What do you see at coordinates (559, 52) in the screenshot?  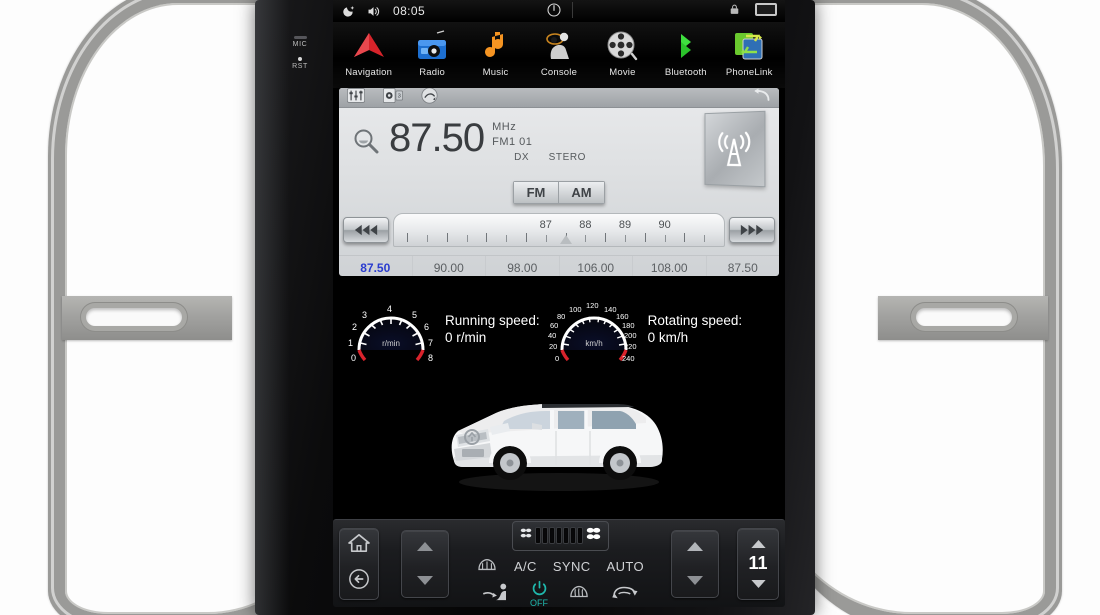 I see `app-console: Console` at bounding box center [559, 52].